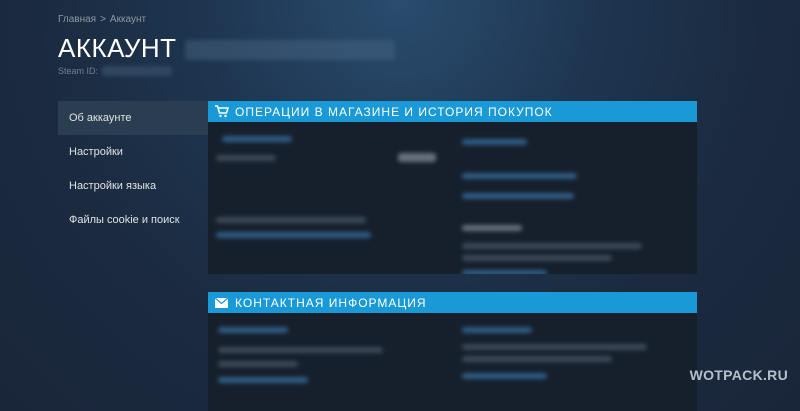  What do you see at coordinates (124, 220) in the screenshot?
I see `sidebar-item-label: Файлы cookie и поиск` at bounding box center [124, 220].